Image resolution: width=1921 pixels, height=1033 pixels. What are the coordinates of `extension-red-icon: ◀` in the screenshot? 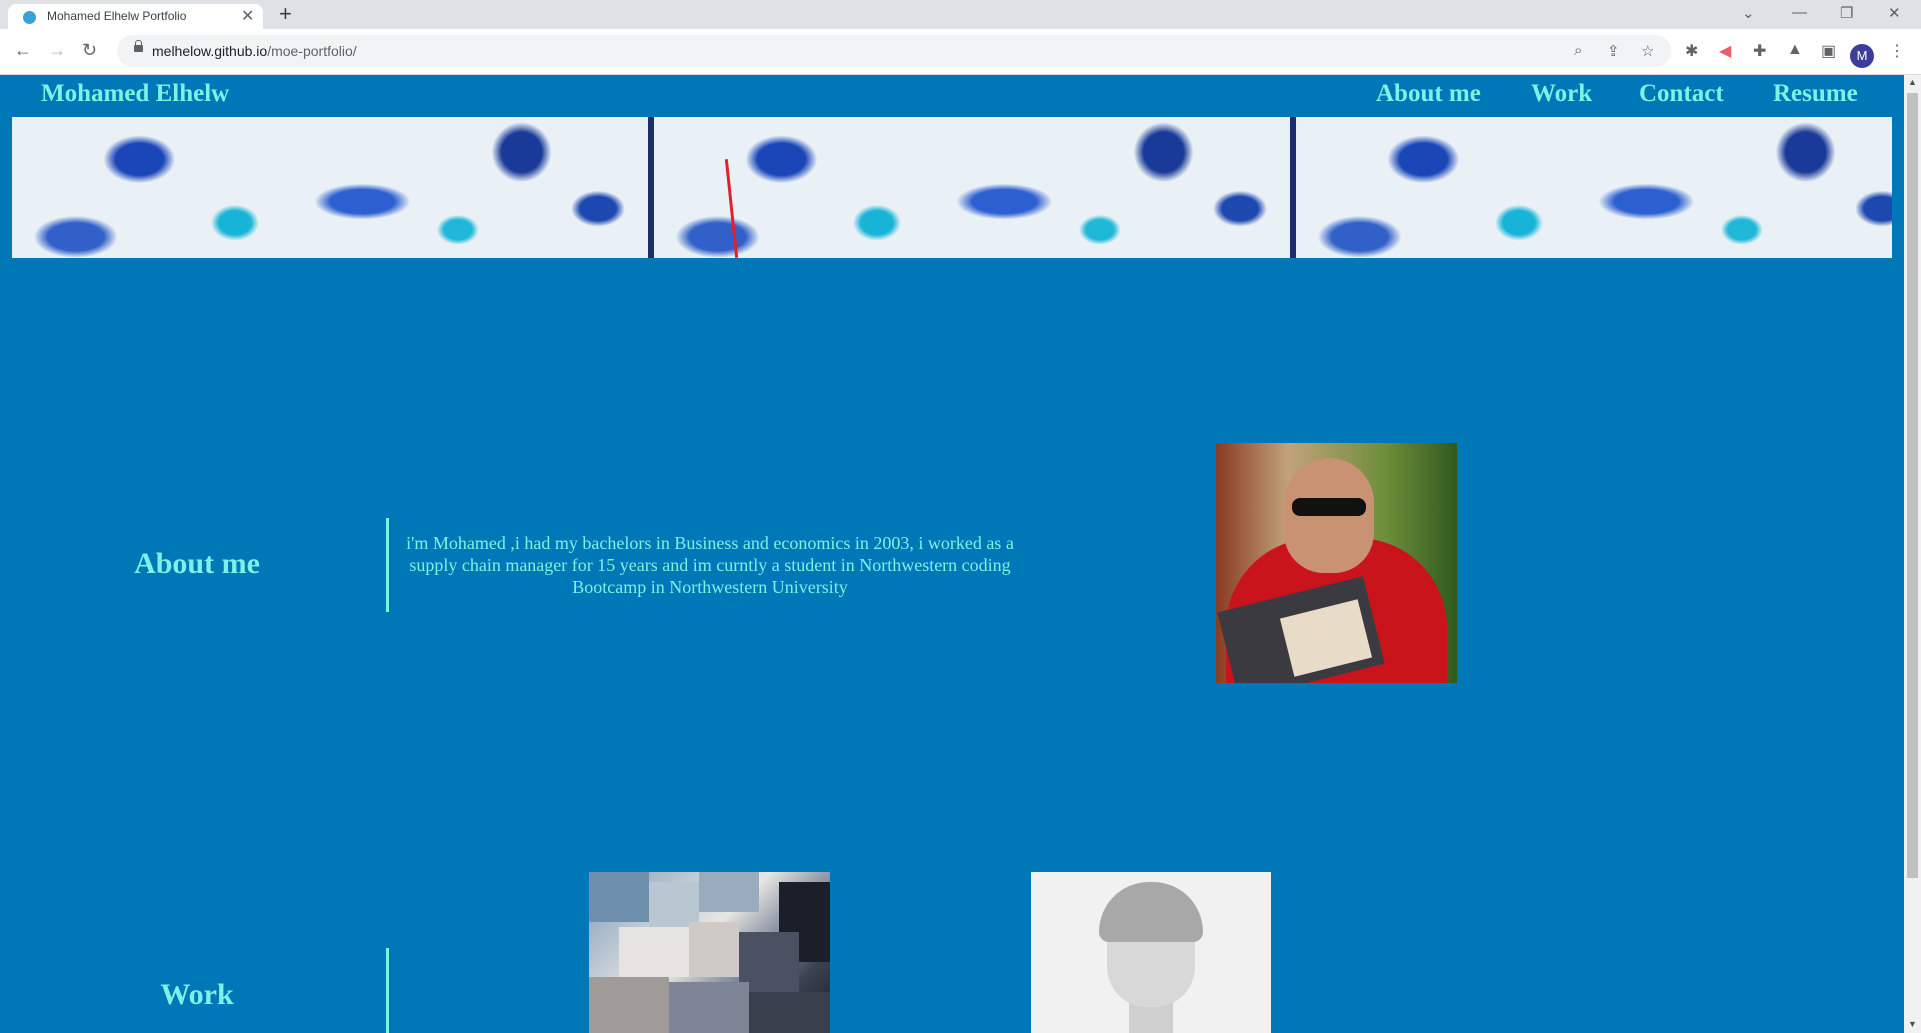 It's located at (1725, 51).